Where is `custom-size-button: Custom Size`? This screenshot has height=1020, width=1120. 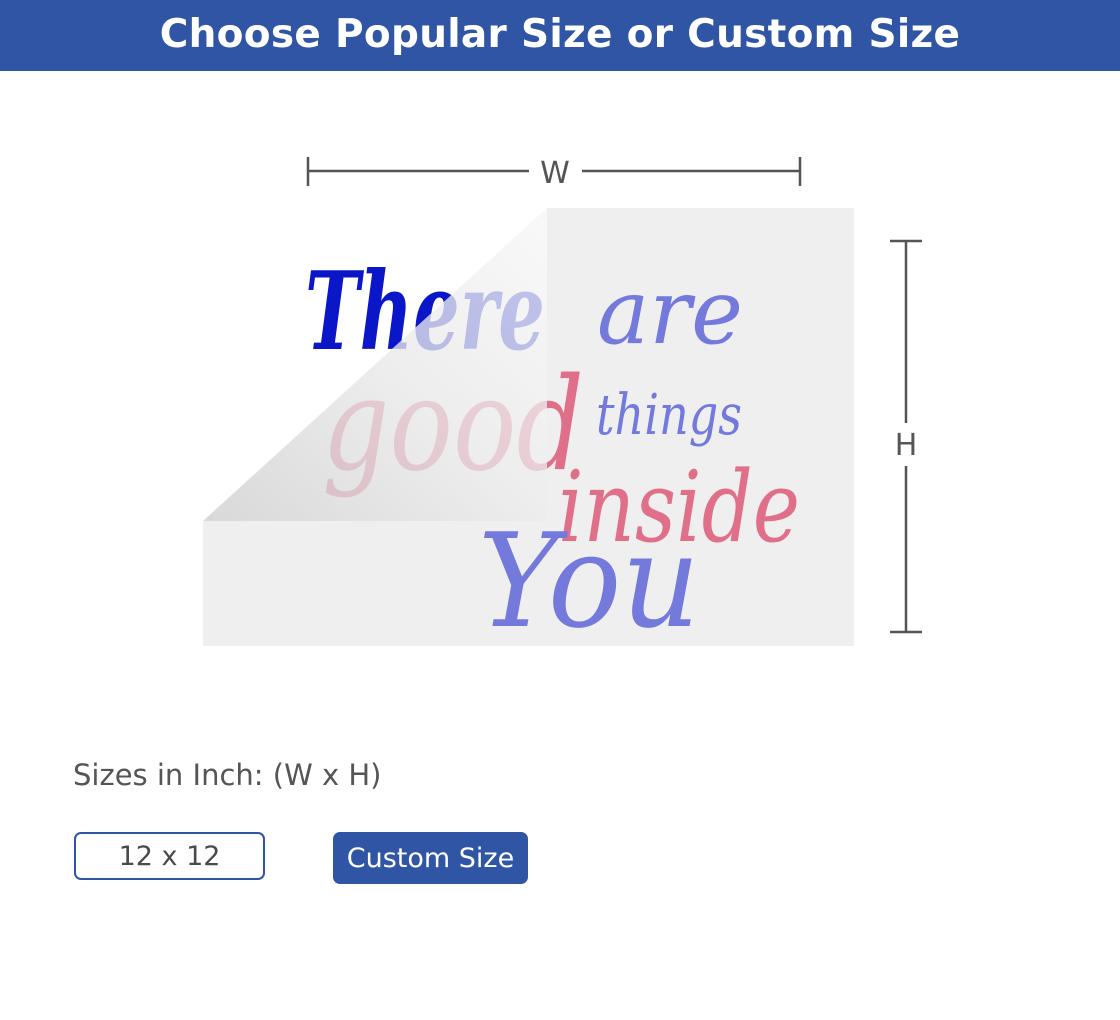 custom-size-button: Custom Size is located at coordinates (430, 858).